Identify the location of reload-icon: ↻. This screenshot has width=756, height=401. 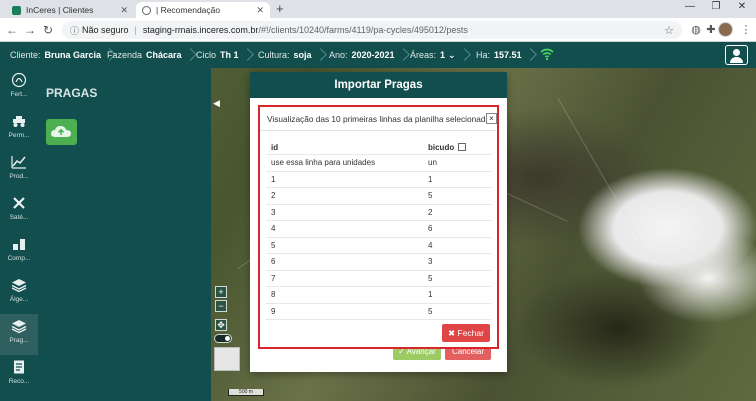
(48, 30).